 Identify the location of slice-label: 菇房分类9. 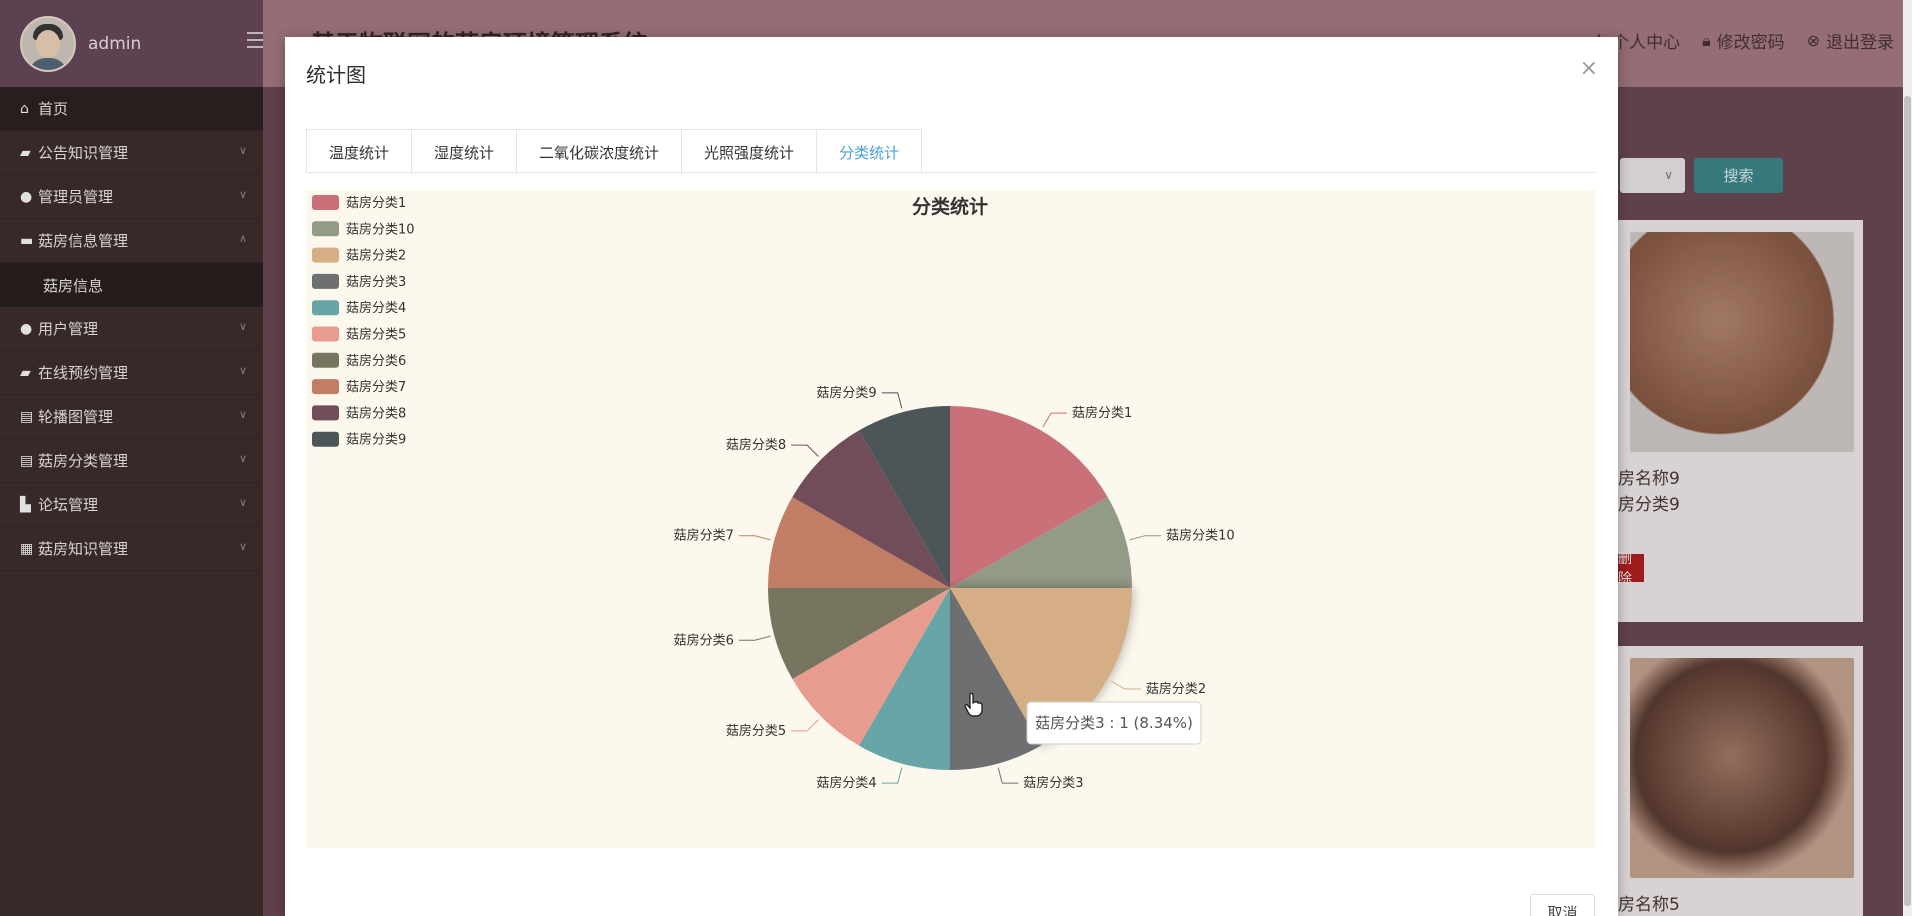
(846, 393).